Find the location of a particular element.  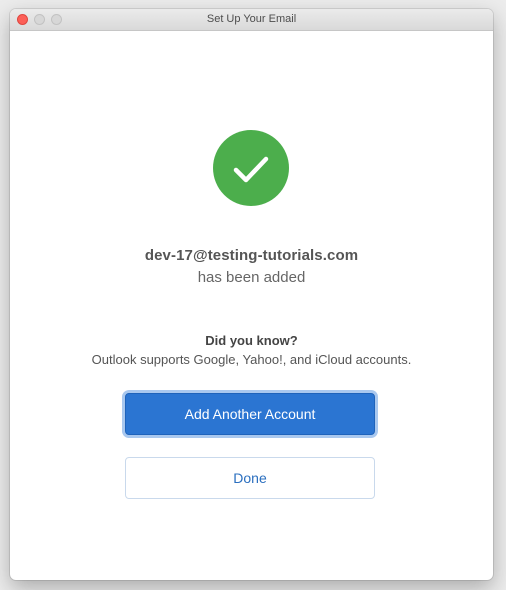

done-button: Done is located at coordinates (250, 478).